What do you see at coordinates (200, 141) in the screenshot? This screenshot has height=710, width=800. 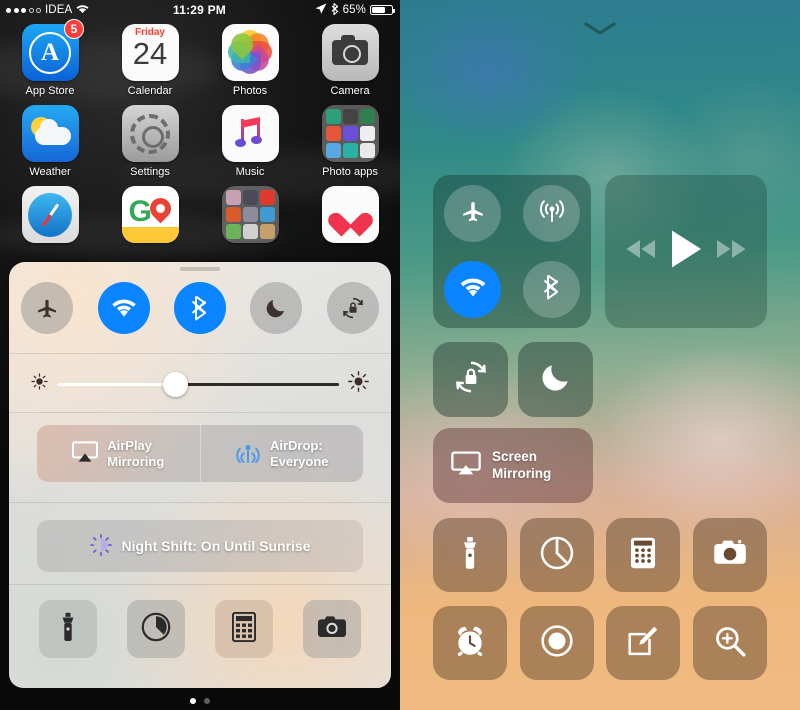 I see `home-row: Weather Settings Music Photo apps` at bounding box center [200, 141].